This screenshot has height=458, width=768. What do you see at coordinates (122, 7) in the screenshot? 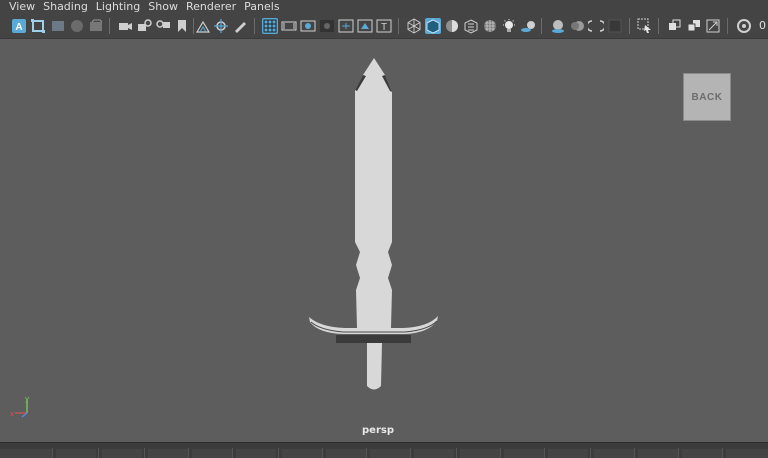
I see `menu-lighting: Lighting` at bounding box center [122, 7].